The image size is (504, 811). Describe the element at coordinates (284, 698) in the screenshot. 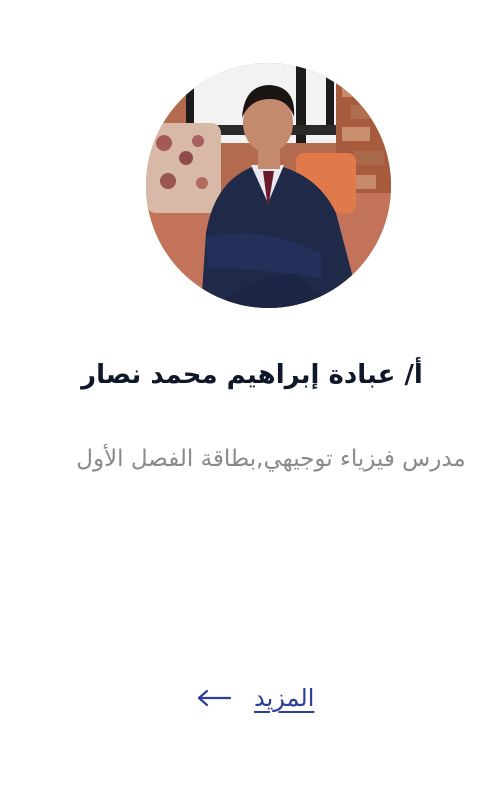

I see `more-link-label: المزيد` at that location.